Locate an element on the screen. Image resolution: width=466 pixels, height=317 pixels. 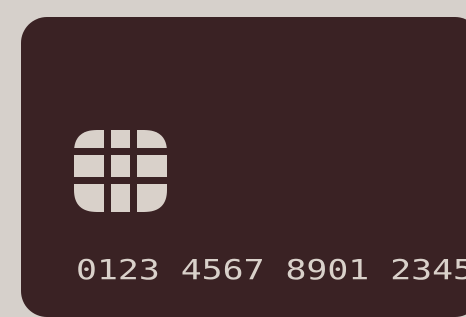
chip-icon is located at coordinates (120, 171).